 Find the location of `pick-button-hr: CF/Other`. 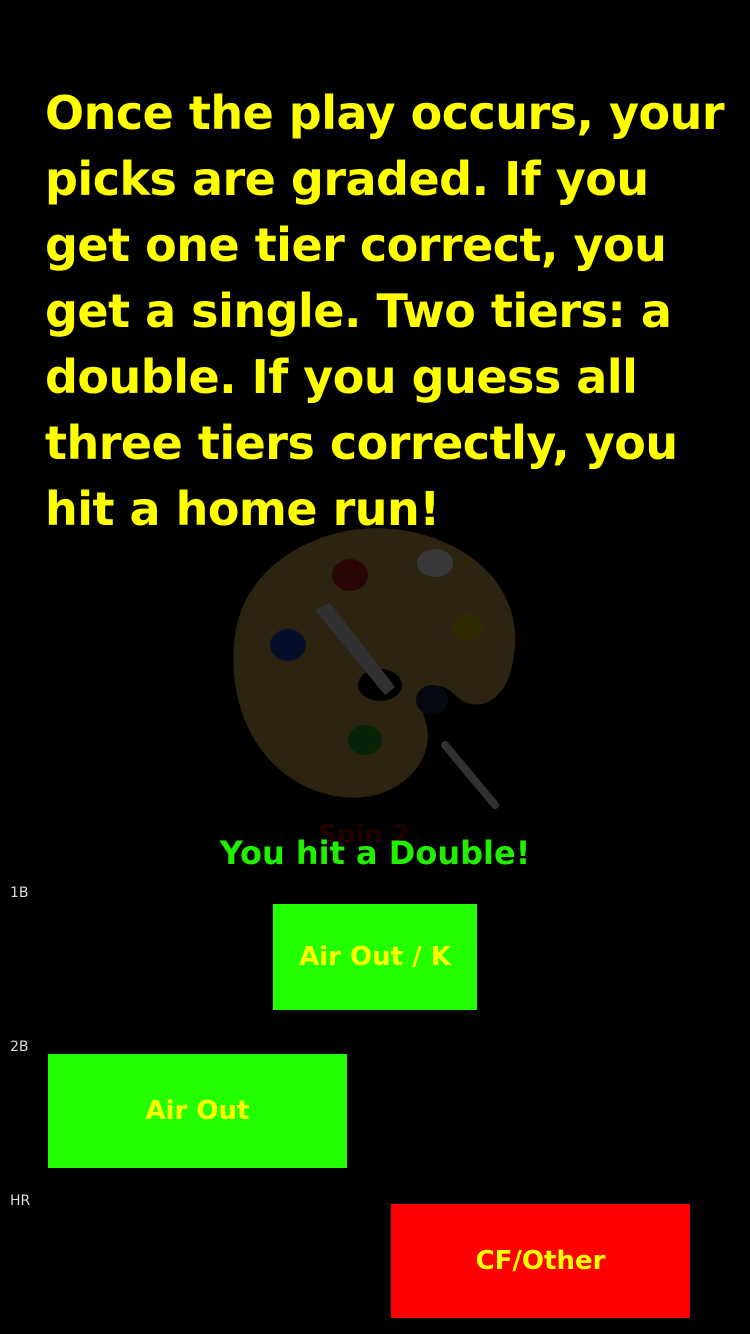

pick-button-hr: CF/Other is located at coordinates (540, 1261).